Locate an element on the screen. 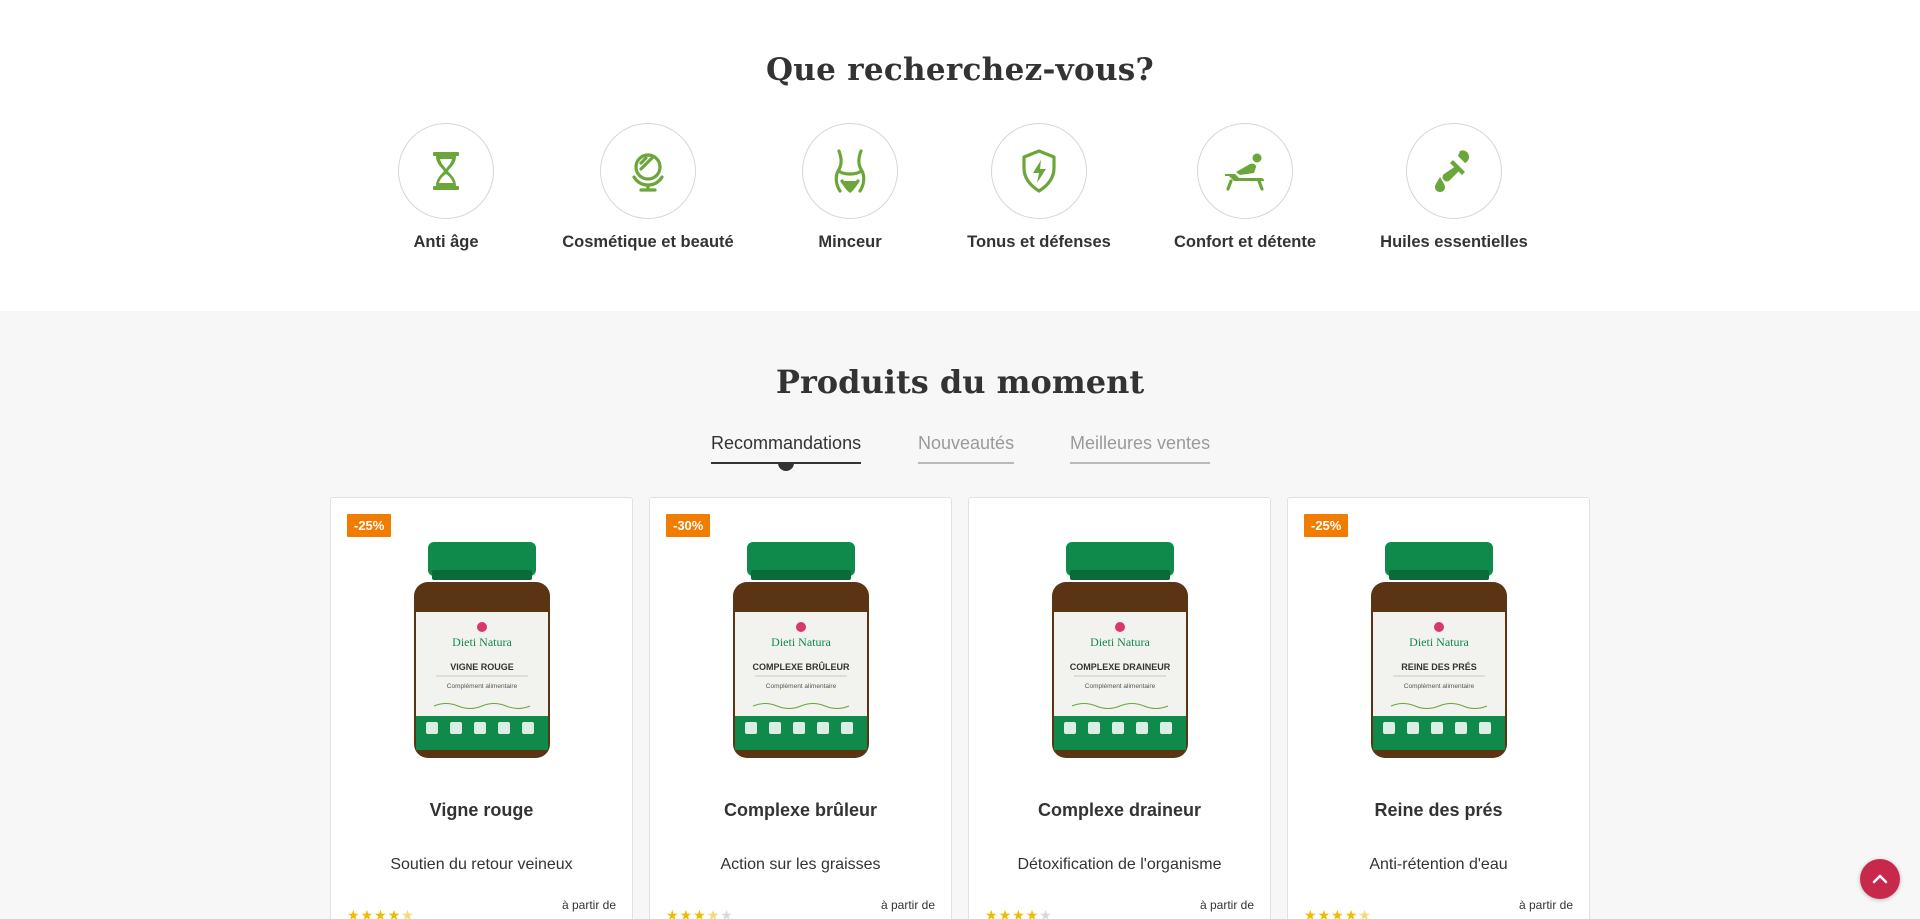  product-description: Détoxification de l'organisme is located at coordinates (1119, 864).